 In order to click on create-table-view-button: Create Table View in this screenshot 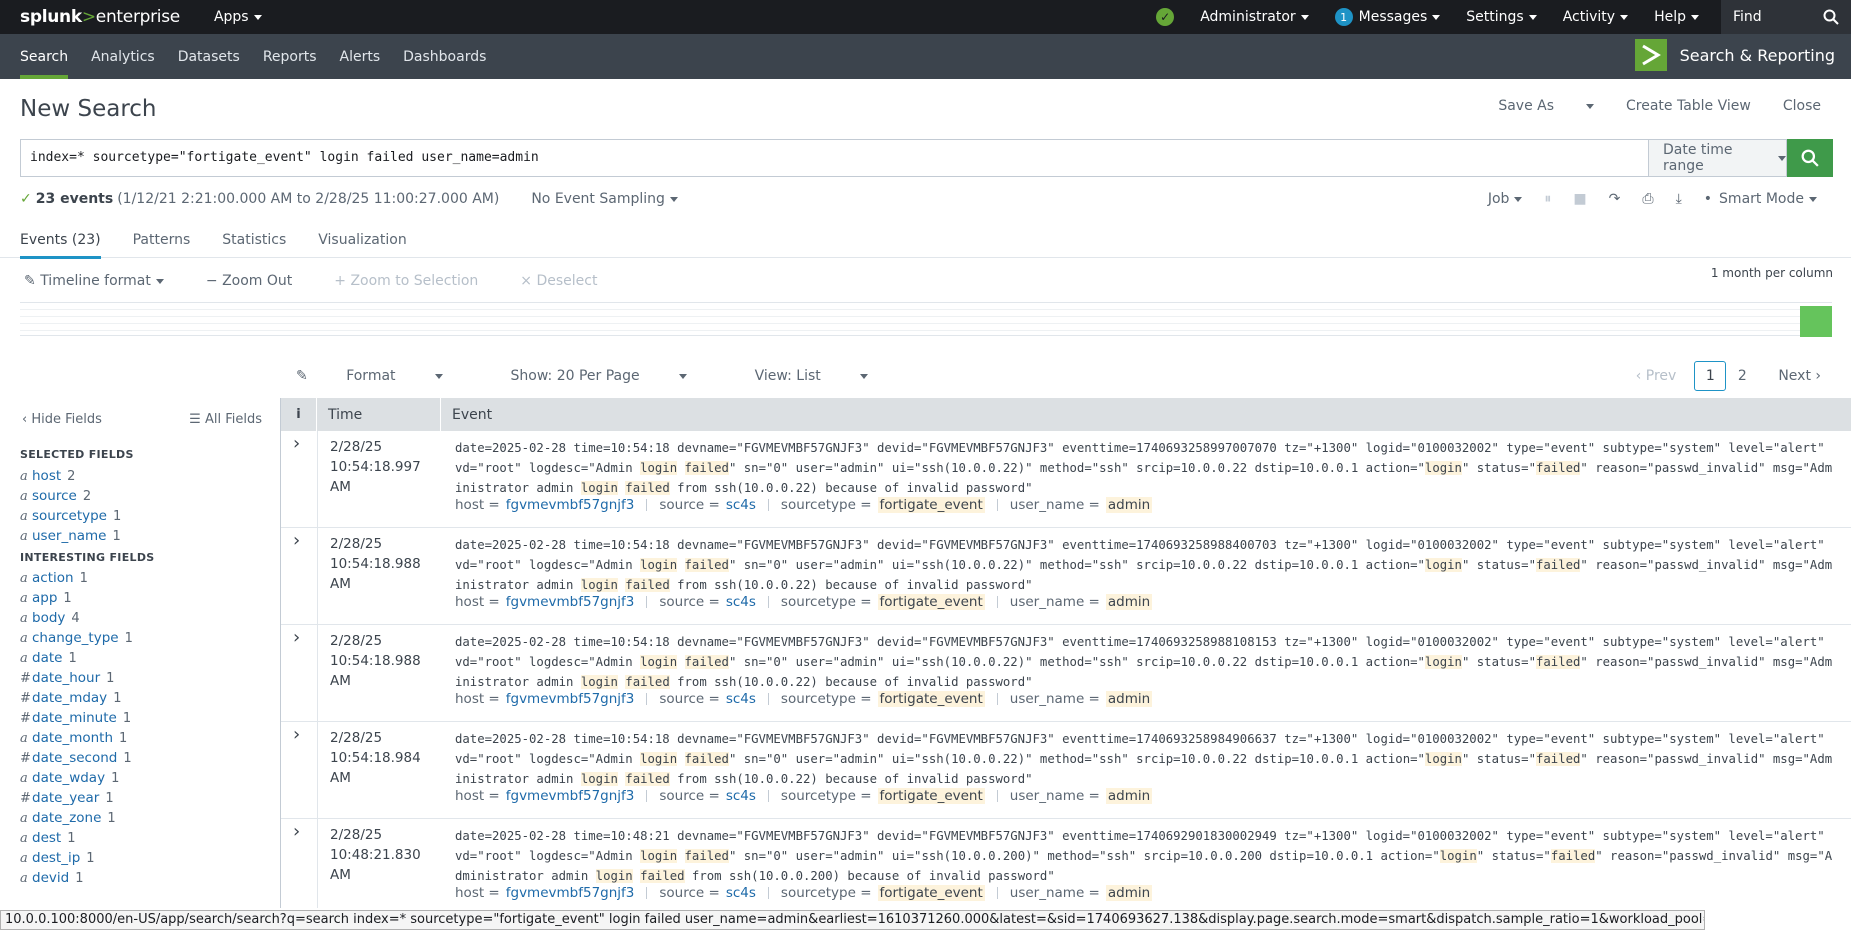, I will do `click(1688, 106)`.